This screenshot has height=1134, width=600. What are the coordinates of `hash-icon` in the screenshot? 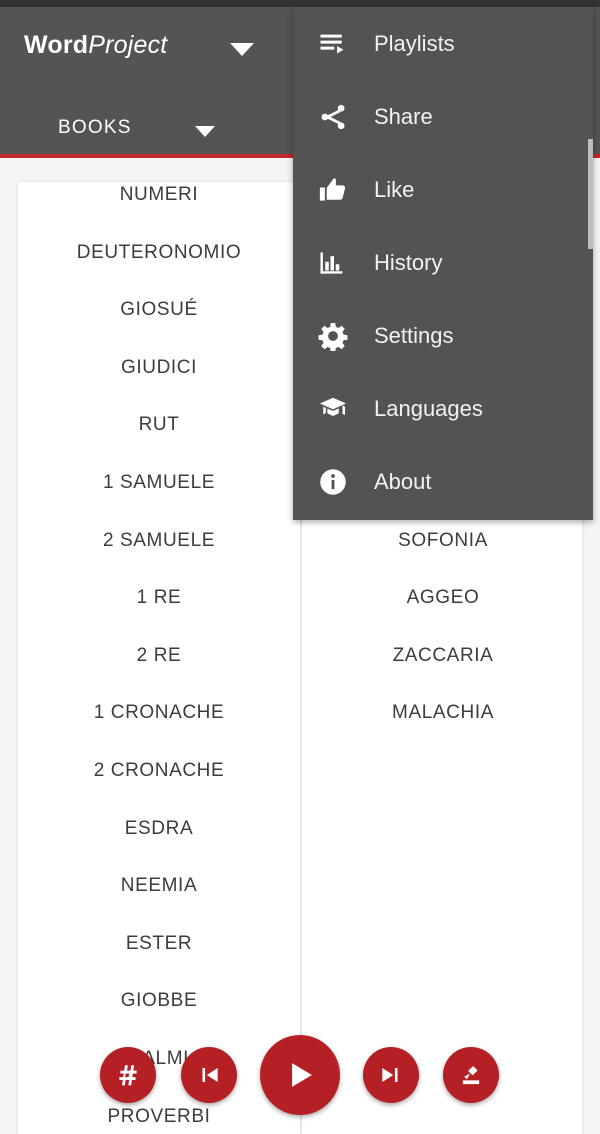 It's located at (128, 1075).